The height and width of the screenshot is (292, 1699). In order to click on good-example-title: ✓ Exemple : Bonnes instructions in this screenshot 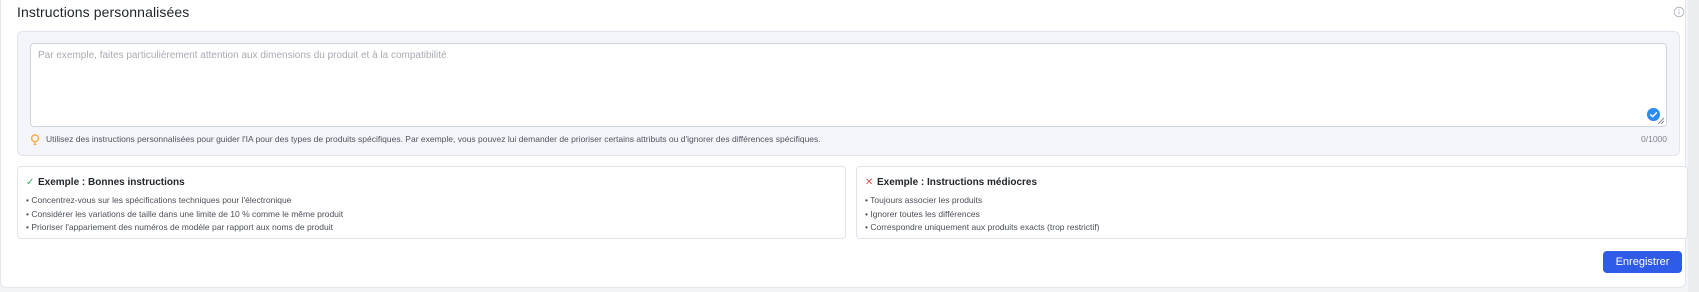, I will do `click(105, 182)`.